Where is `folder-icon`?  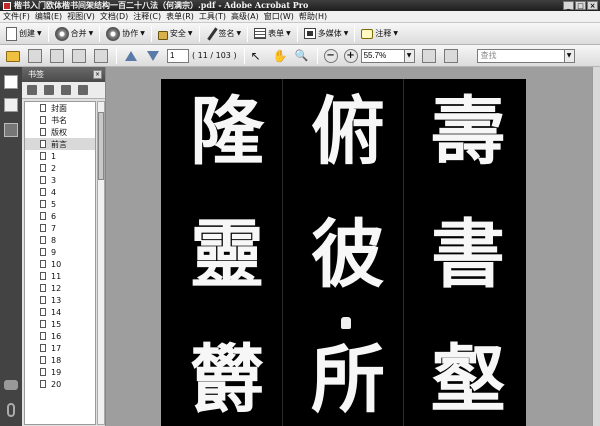
folder-icon is located at coordinates (13, 56).